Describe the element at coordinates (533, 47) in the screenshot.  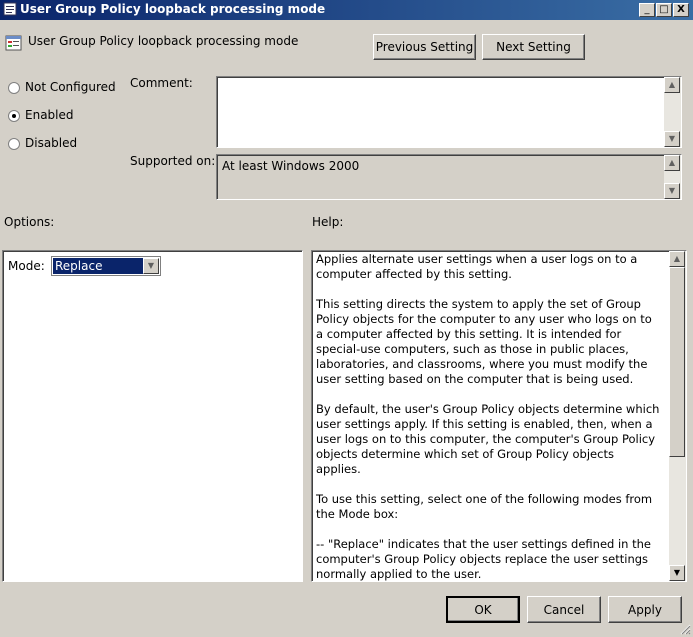
I see `next-setting-button: Next Setting` at that location.